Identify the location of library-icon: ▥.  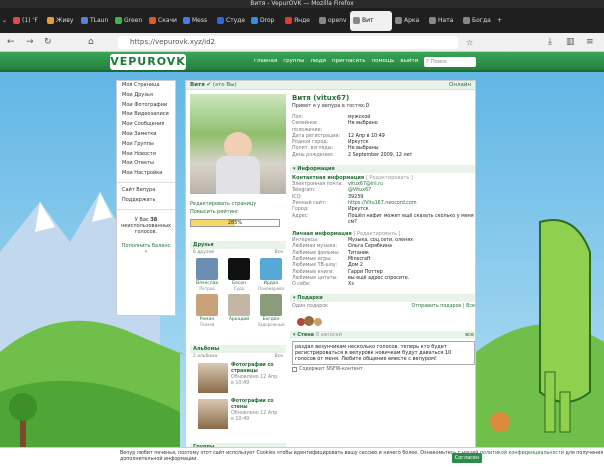
(570, 42).